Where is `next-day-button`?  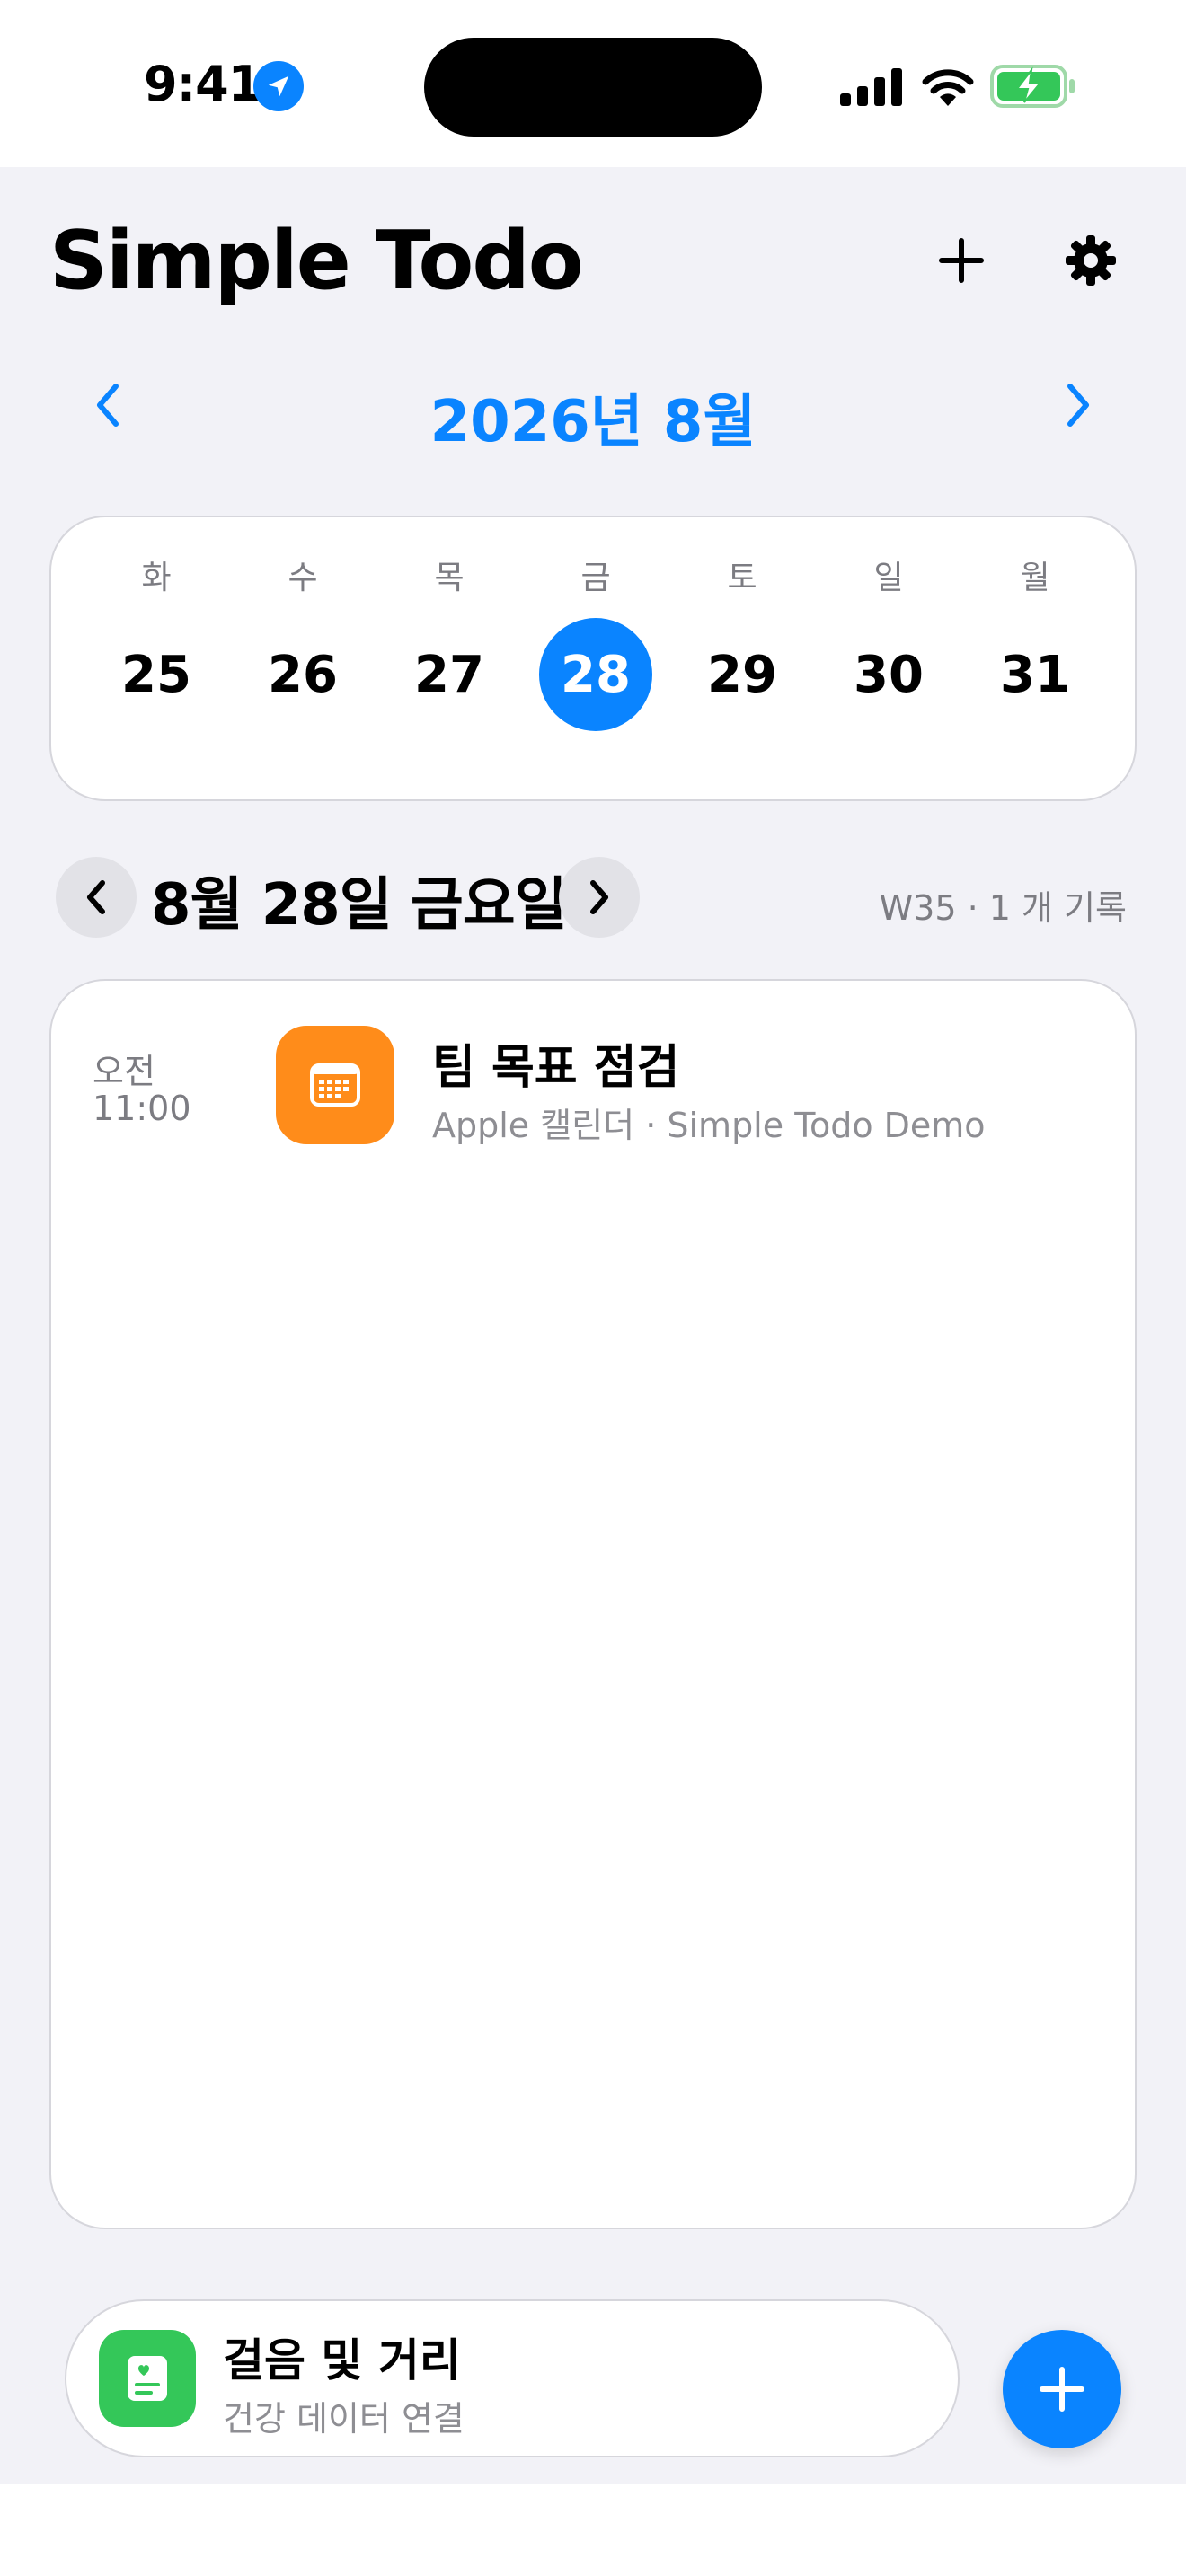 next-day-button is located at coordinates (599, 897).